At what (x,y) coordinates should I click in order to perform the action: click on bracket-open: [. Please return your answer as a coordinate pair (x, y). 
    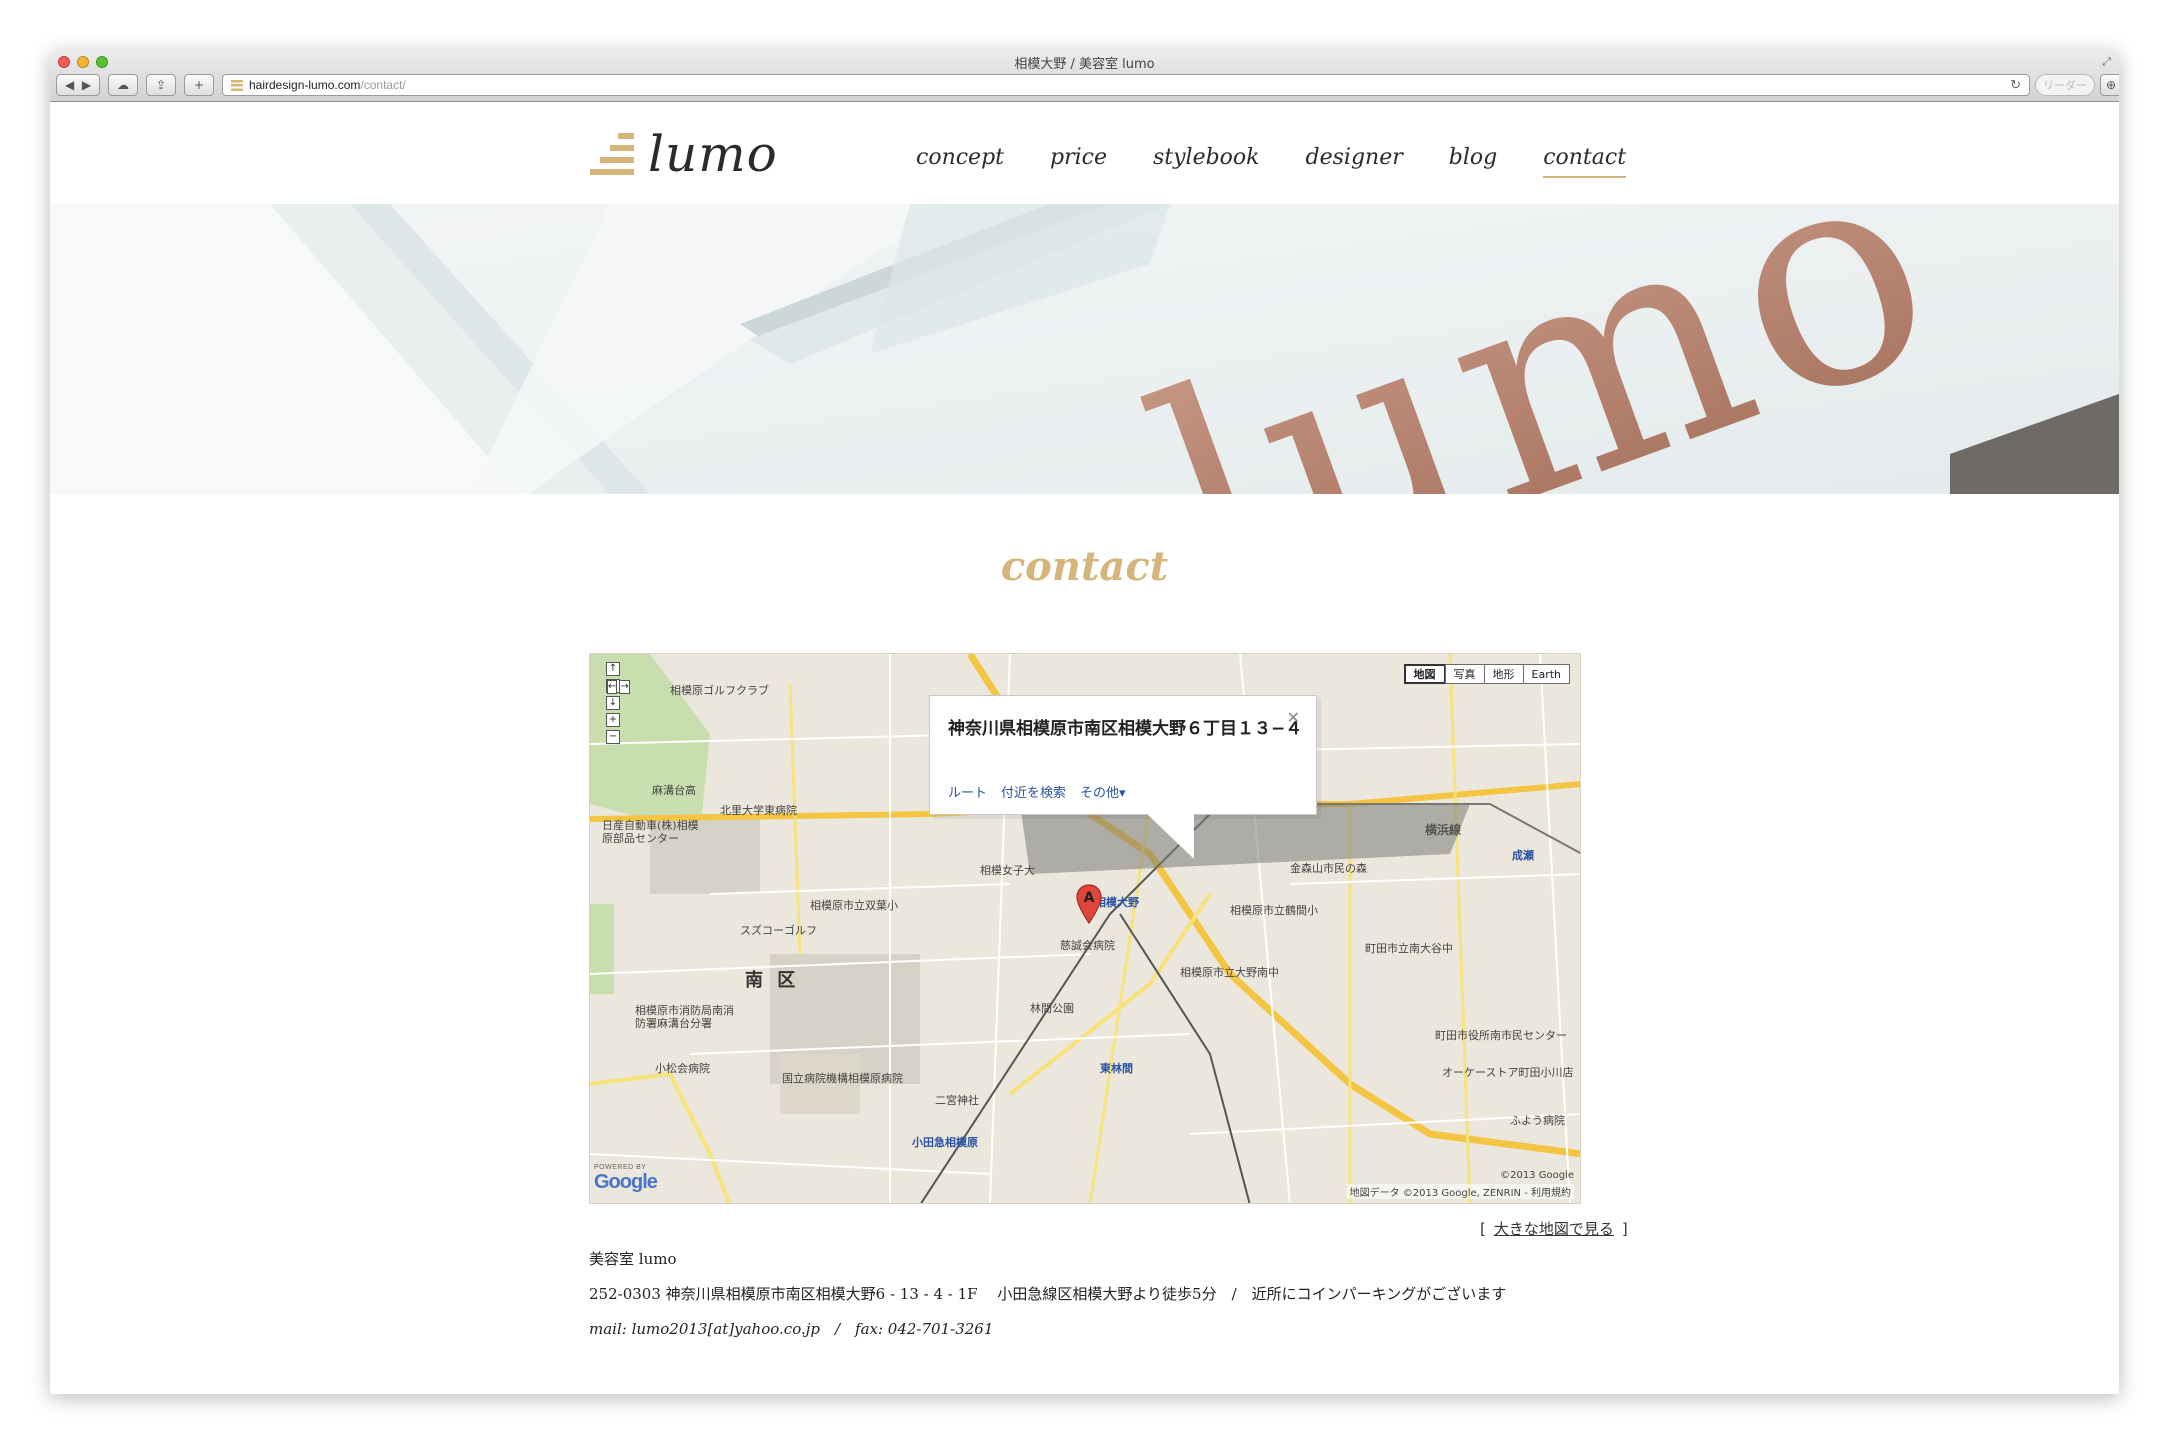
    Looking at the image, I should click on (1483, 1229).